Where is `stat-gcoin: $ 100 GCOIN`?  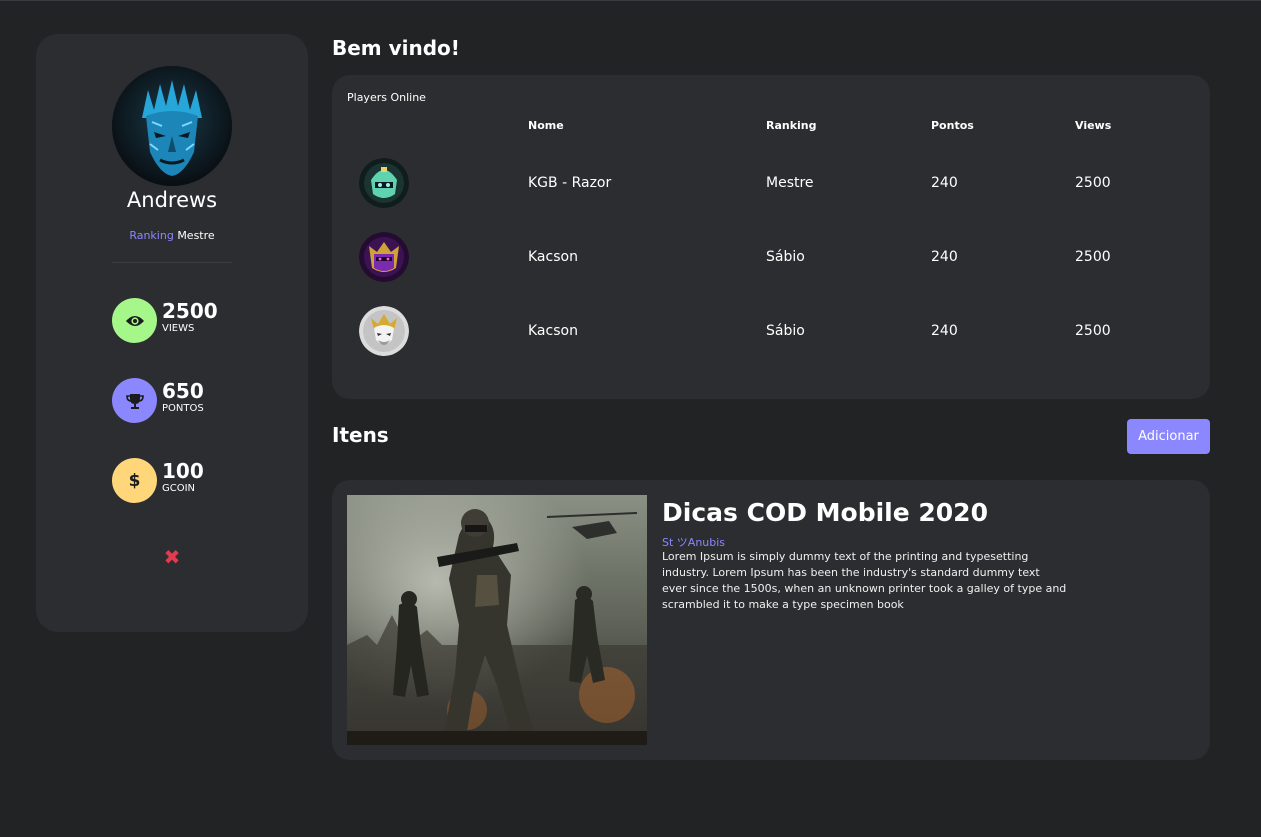 stat-gcoin: $ 100 GCOIN is located at coordinates (192, 480).